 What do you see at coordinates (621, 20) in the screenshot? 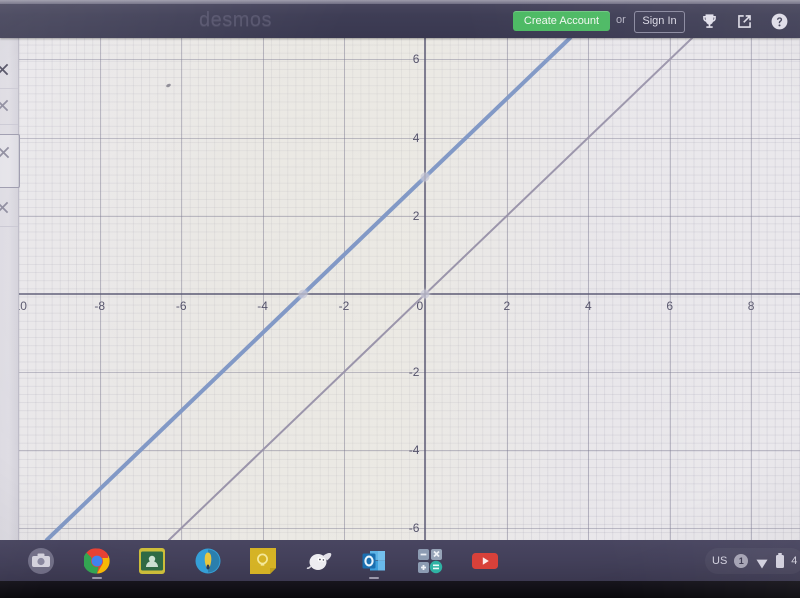
I see `or-separator-label: or` at bounding box center [621, 20].